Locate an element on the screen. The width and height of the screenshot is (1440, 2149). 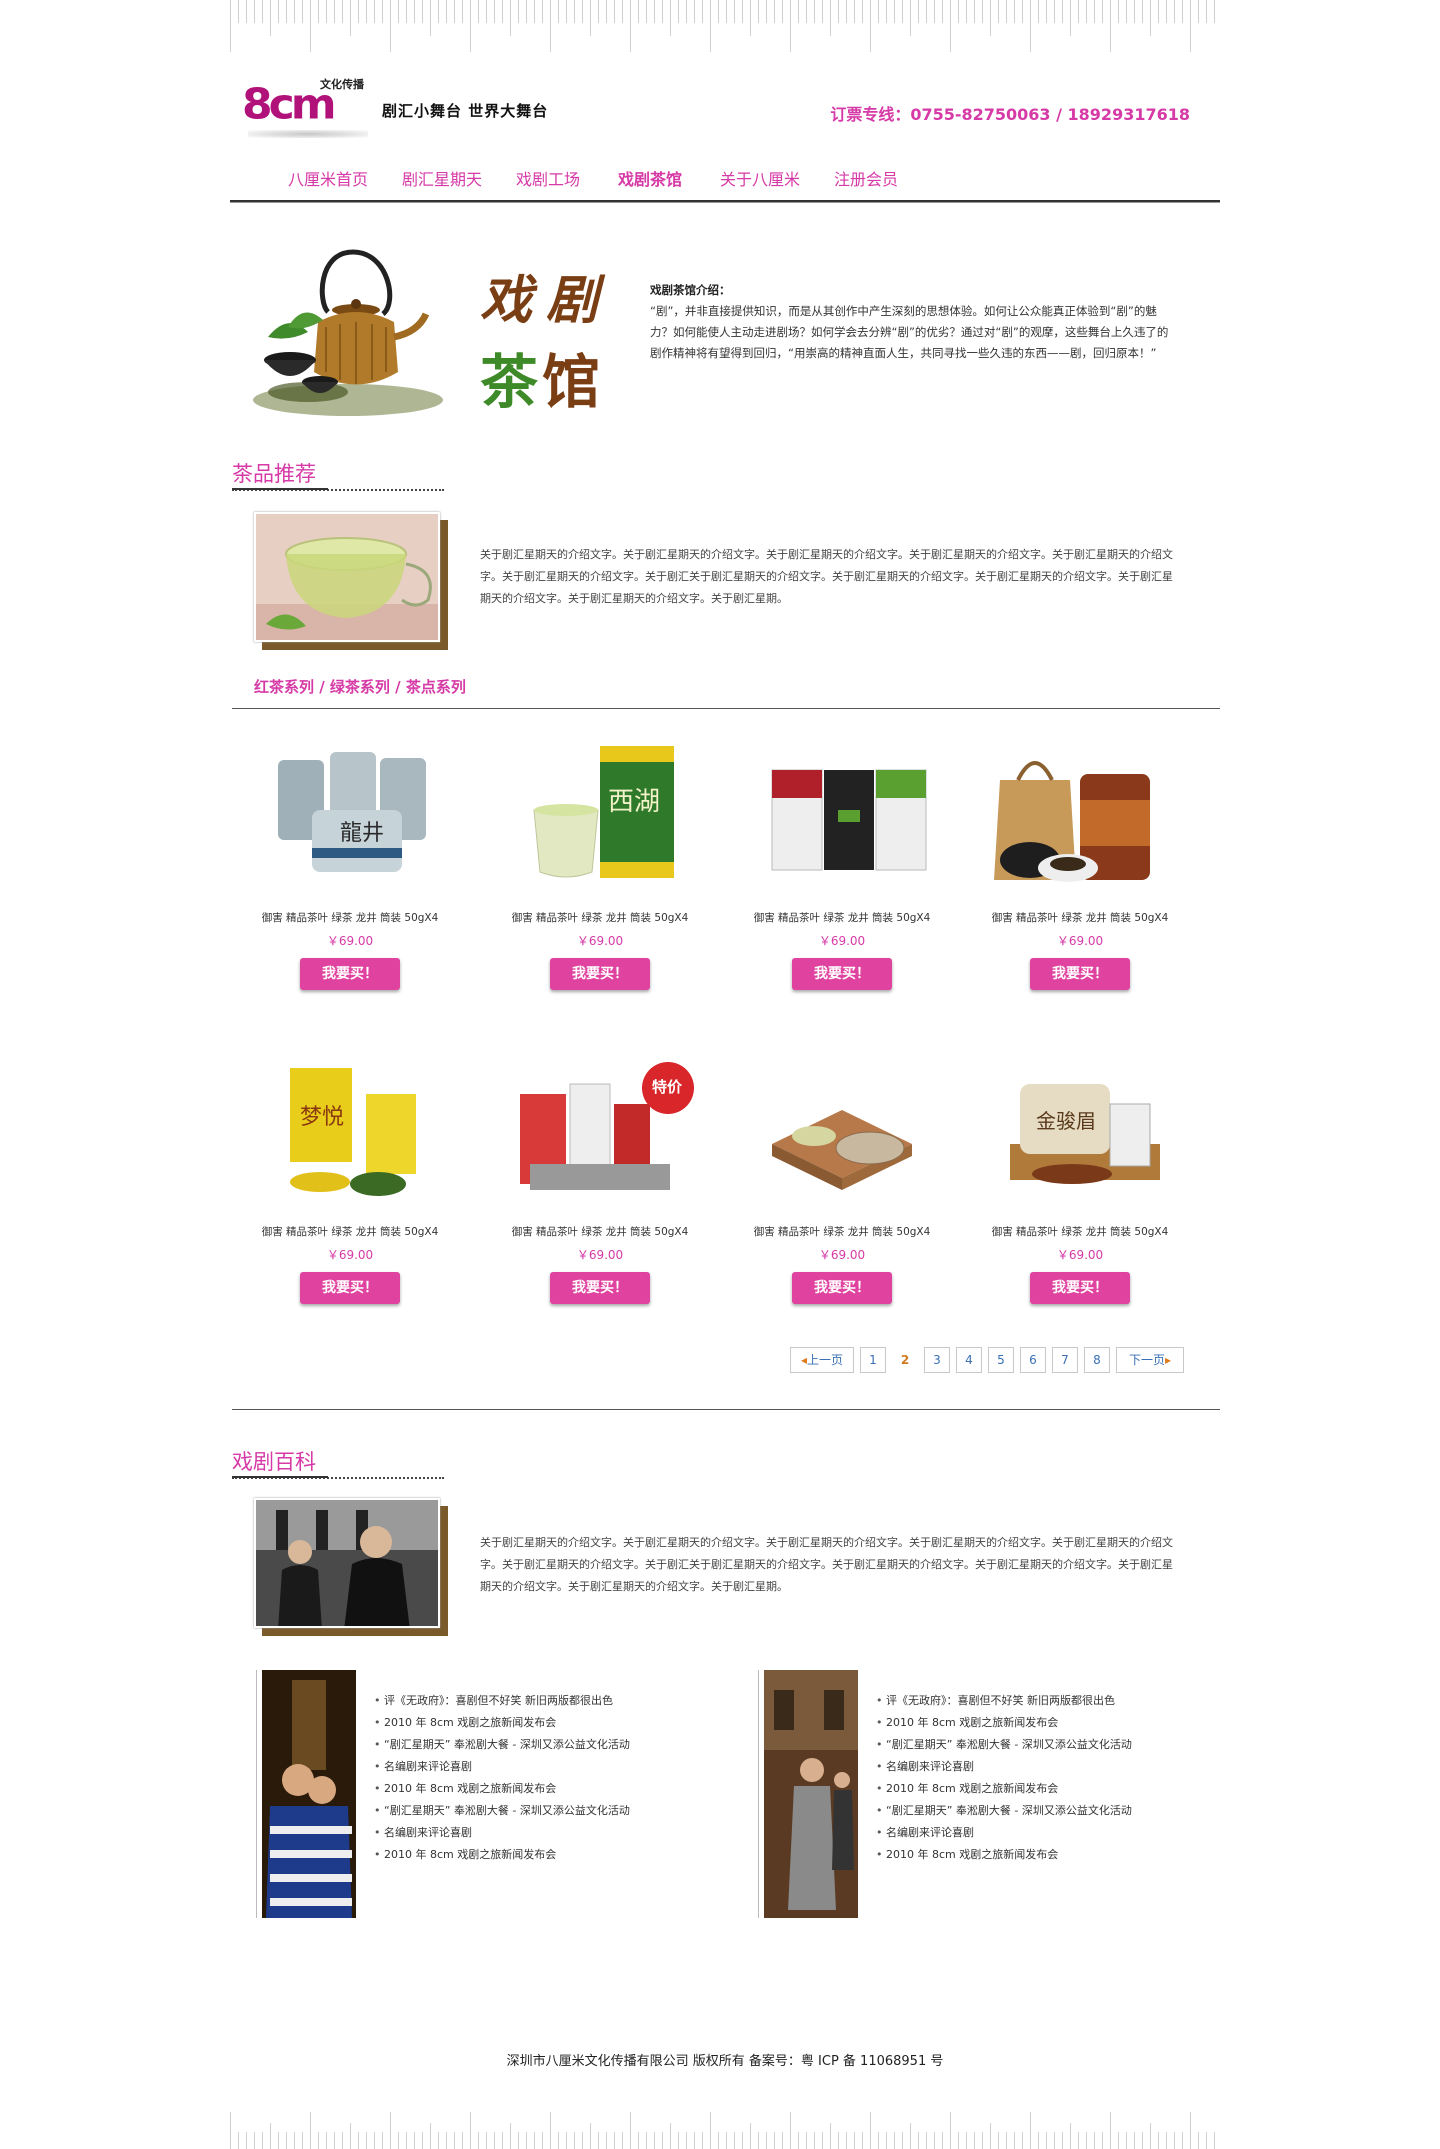
product-card: 西湖 御害 精品茶叶 绿茶 龙井 筒装 50gX4 ￥69.00 我要买！ is located at coordinates (600, 890).